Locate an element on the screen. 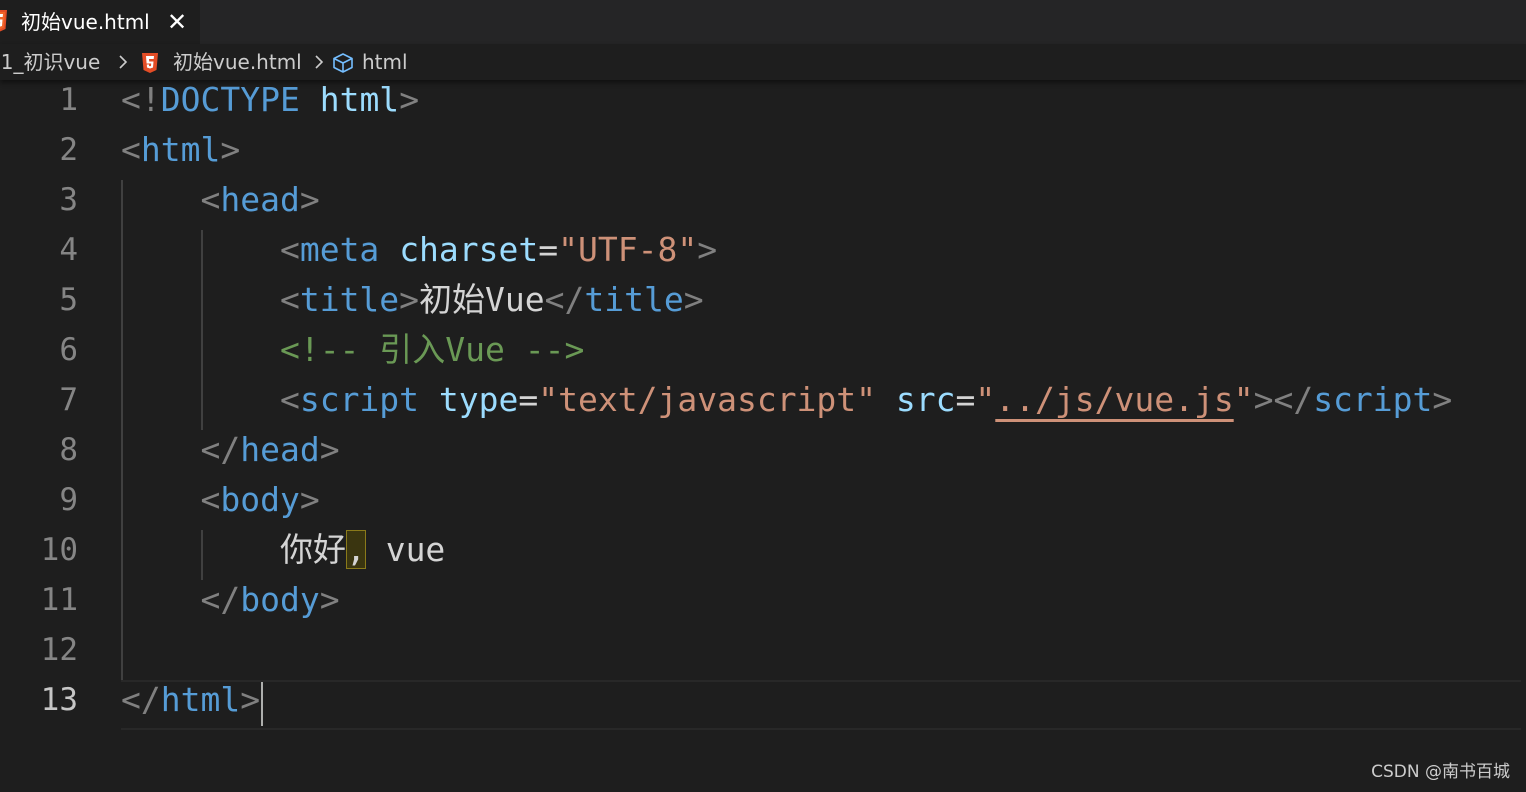 The width and height of the screenshot is (1526, 792). tab-bar: 初始vue.html ✕ is located at coordinates (763, 22).